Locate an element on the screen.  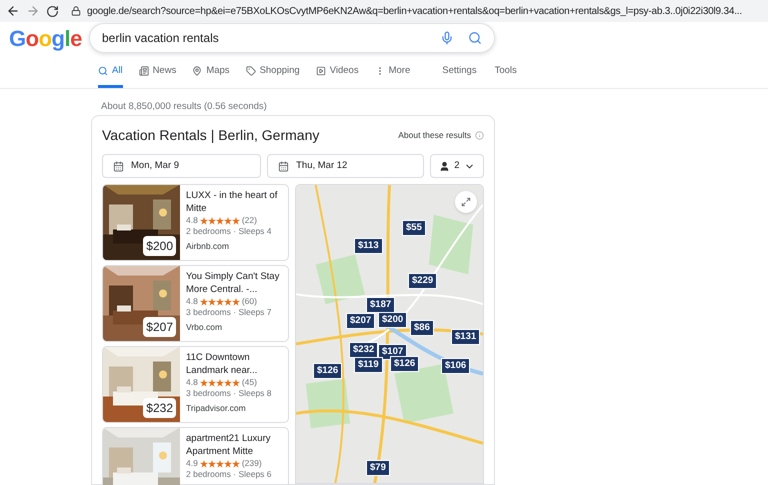
tab: More is located at coordinates (392, 76).